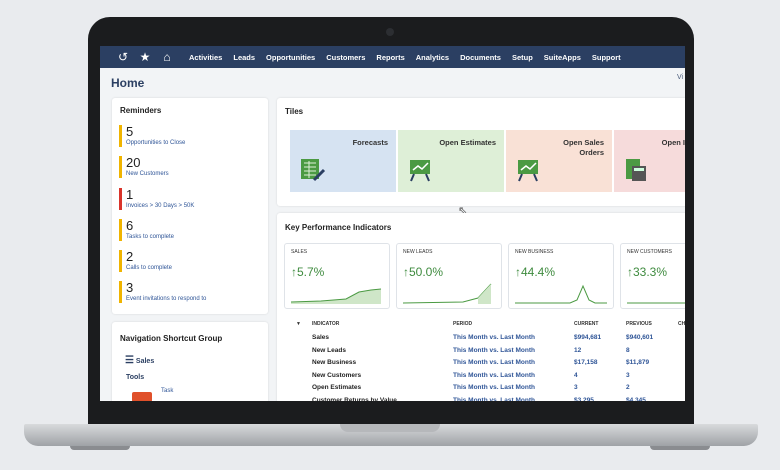 This screenshot has width=780, height=470. Describe the element at coordinates (160, 206) in the screenshot. I see `reminder-label: Invoices > 30 Days > 50K` at that location.